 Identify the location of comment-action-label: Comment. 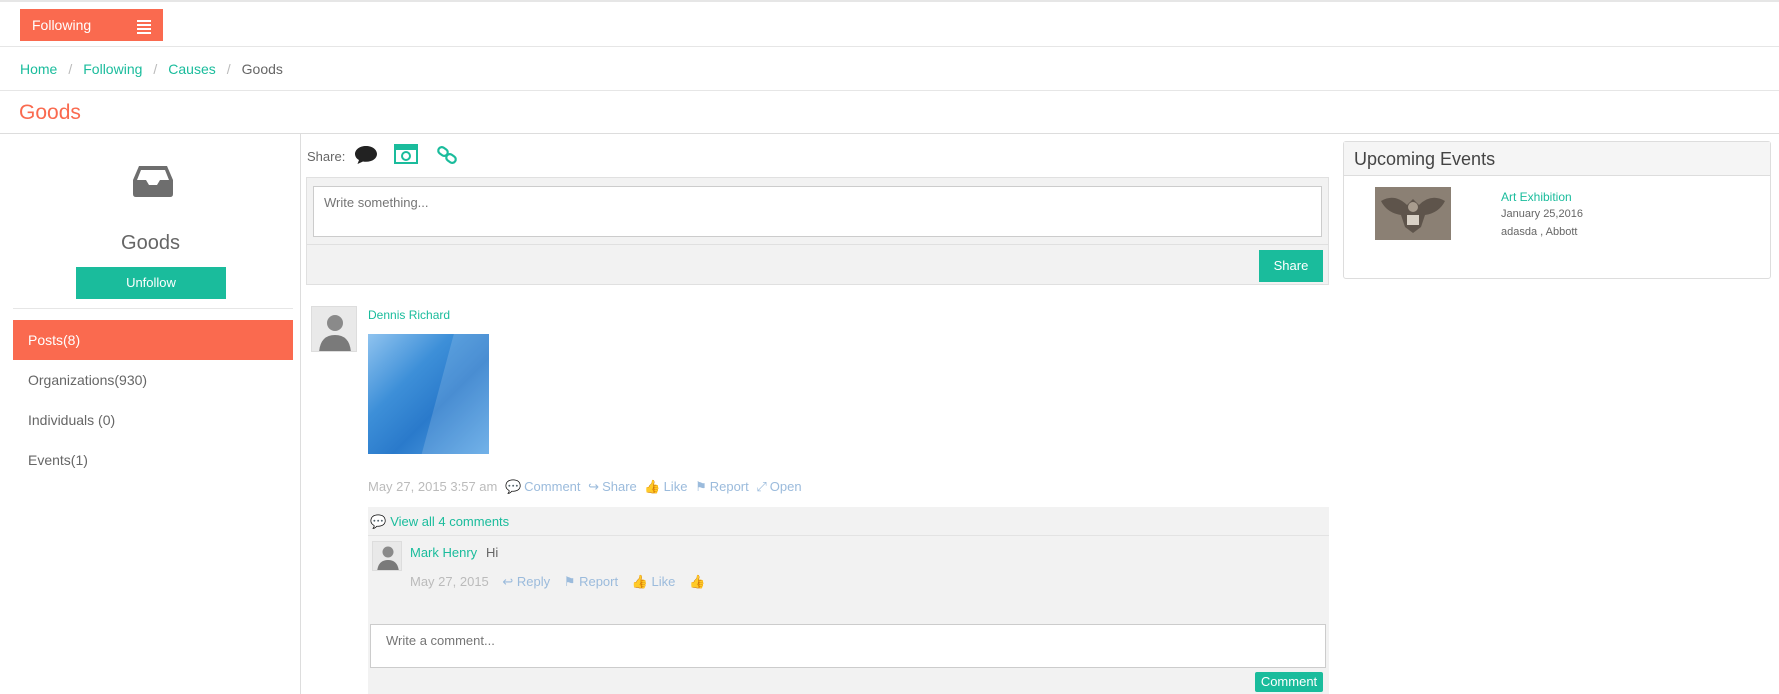
(552, 486).